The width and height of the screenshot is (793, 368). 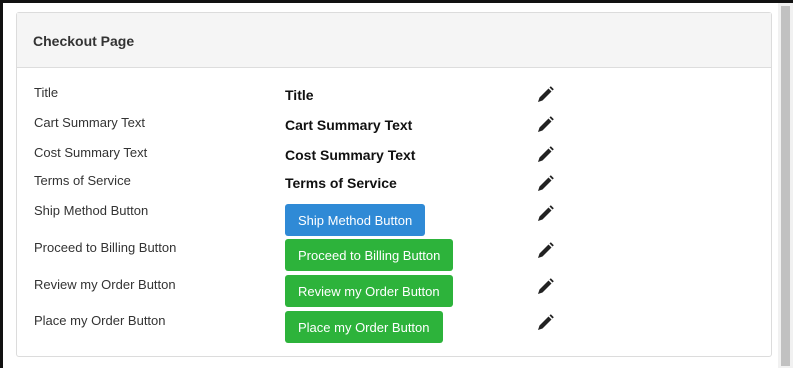 I want to click on field-label: Cost Summary Text, so click(x=91, y=152).